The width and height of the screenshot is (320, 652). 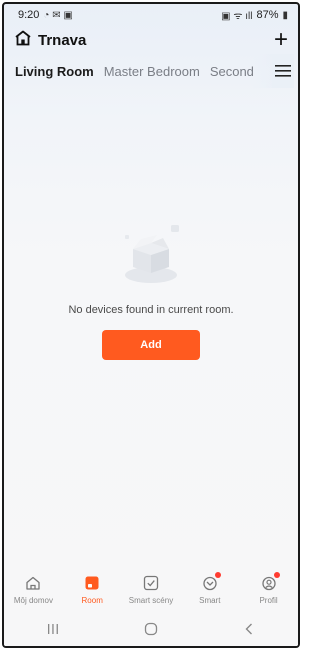 I want to click on tab-second: Second, so click(x=232, y=71).